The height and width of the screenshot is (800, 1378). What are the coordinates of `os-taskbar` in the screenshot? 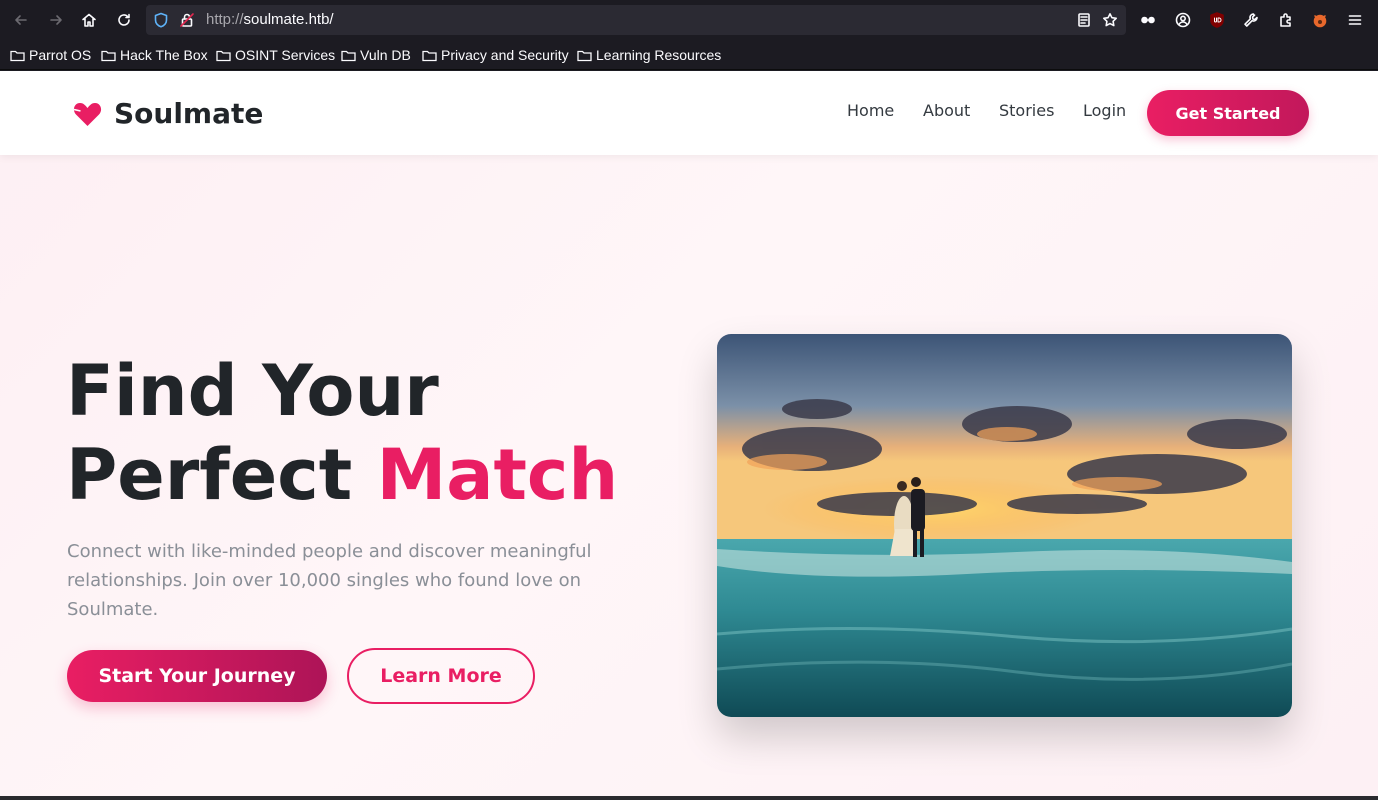 It's located at (689, 798).